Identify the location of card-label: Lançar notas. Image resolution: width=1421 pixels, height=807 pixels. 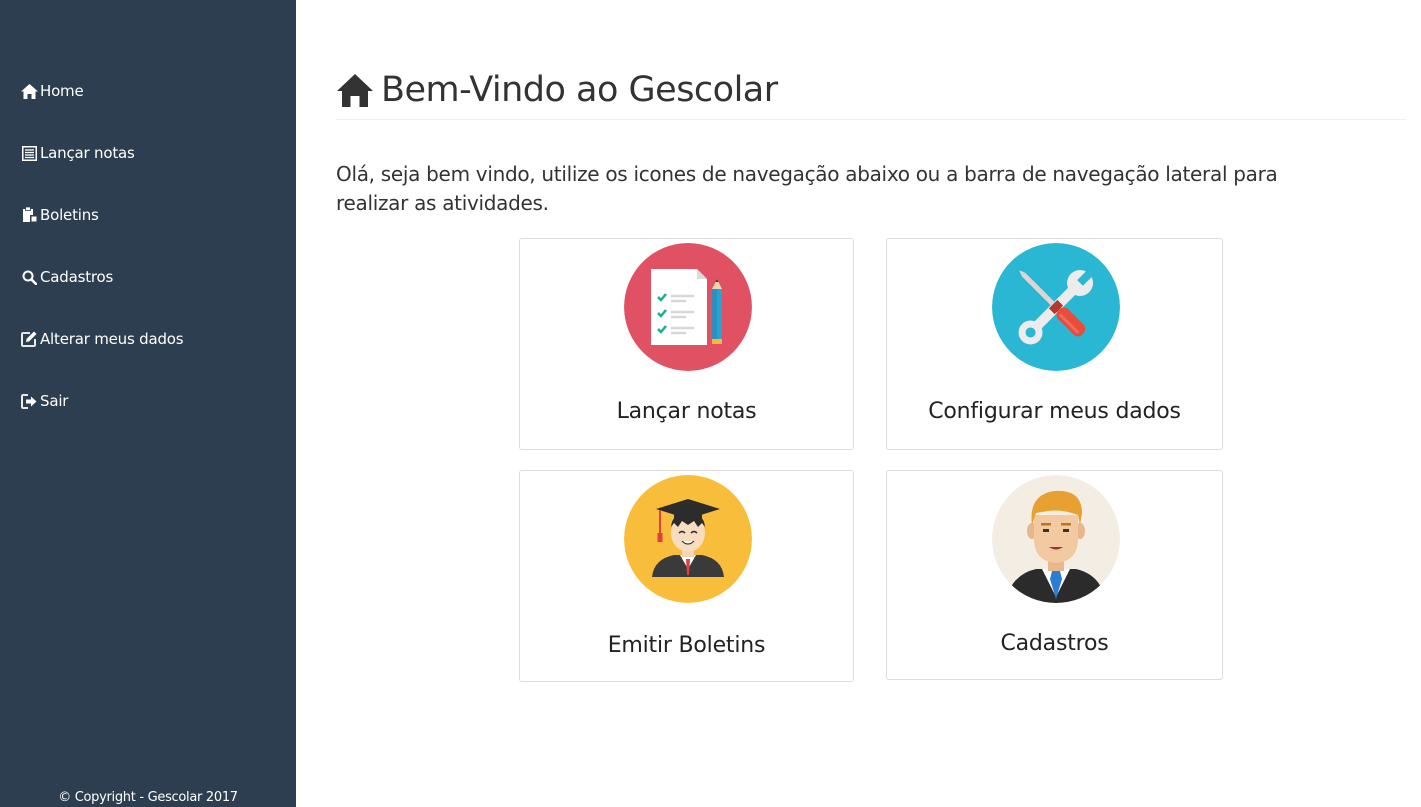
(686, 411).